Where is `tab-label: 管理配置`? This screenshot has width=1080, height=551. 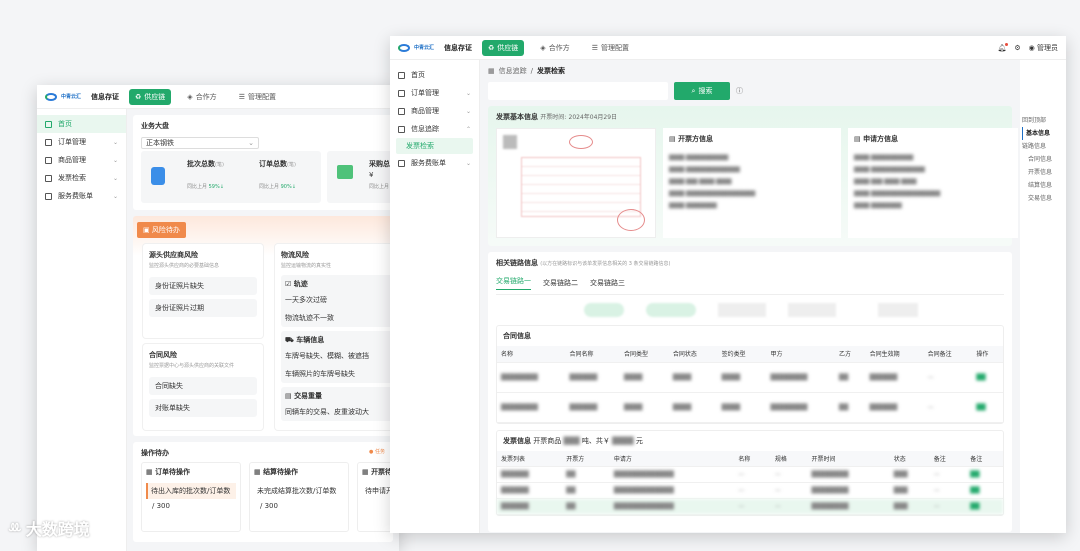
tab-label: 管理配置 is located at coordinates (261, 96).